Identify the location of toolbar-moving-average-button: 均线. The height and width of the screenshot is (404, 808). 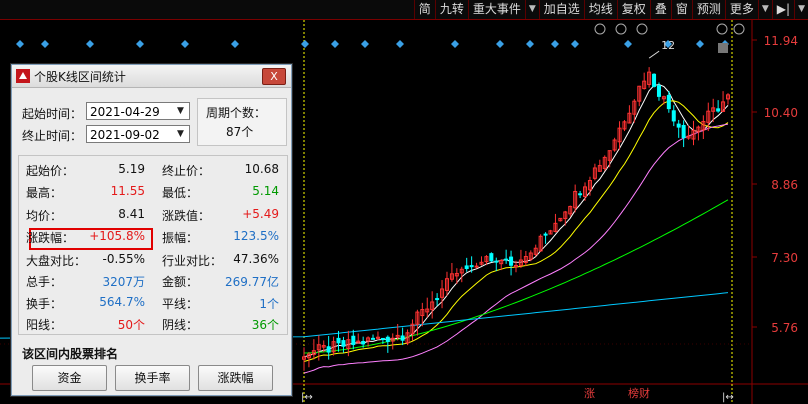
(600, 9).